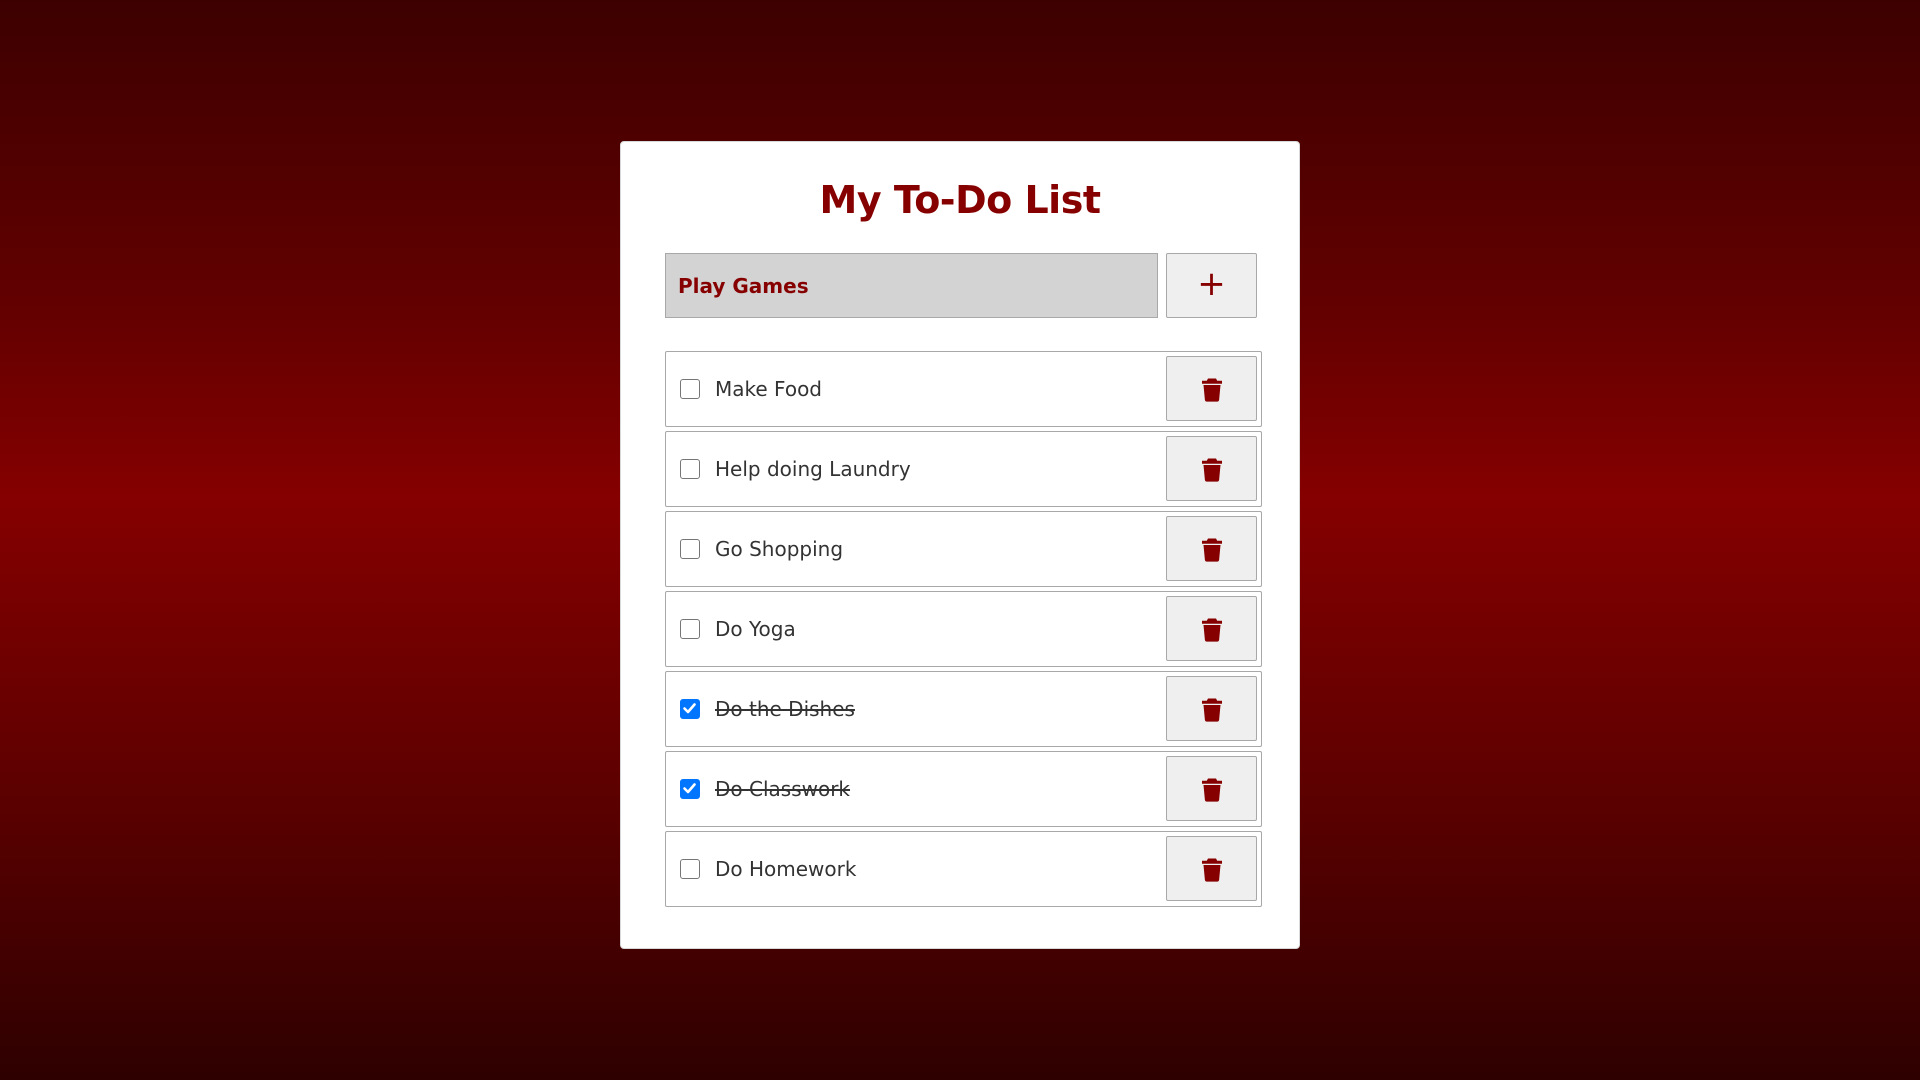  Describe the element at coordinates (963, 469) in the screenshot. I see `todo-item: Help doing Laundry` at that location.